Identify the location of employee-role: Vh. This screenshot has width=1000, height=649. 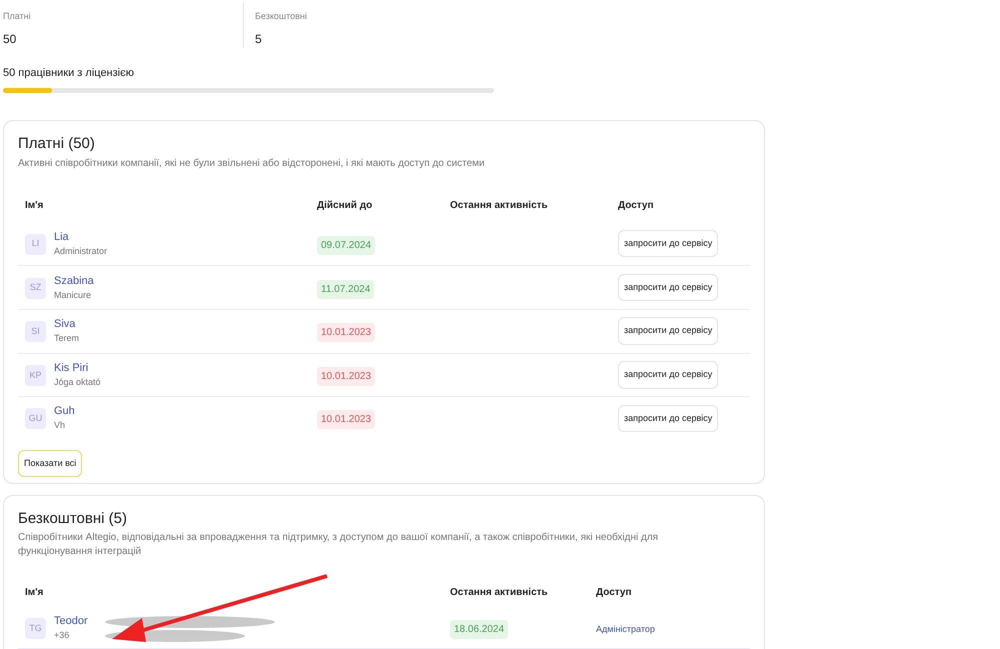
(60, 425).